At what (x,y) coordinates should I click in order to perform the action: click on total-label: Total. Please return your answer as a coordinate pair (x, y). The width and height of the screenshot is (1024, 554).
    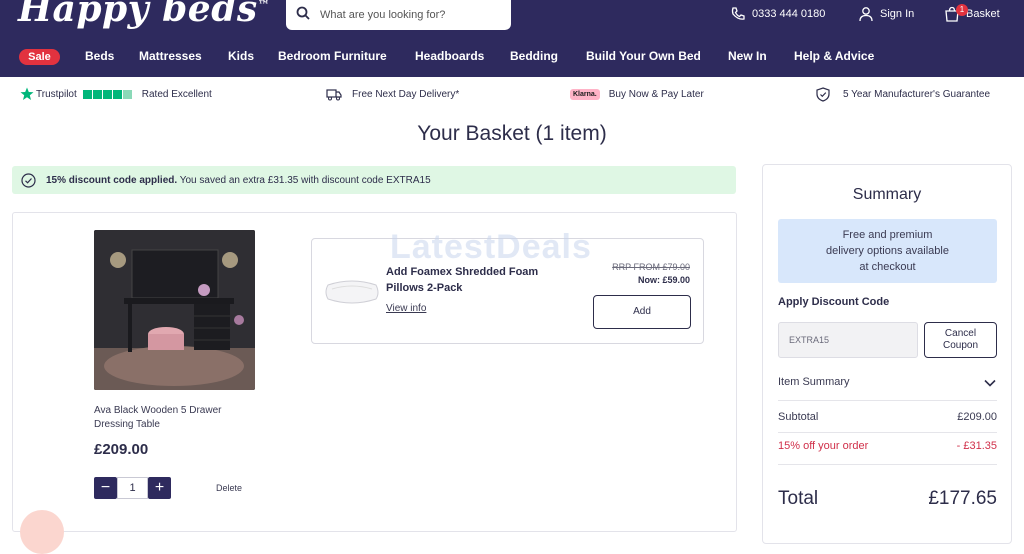
    Looking at the image, I should click on (798, 498).